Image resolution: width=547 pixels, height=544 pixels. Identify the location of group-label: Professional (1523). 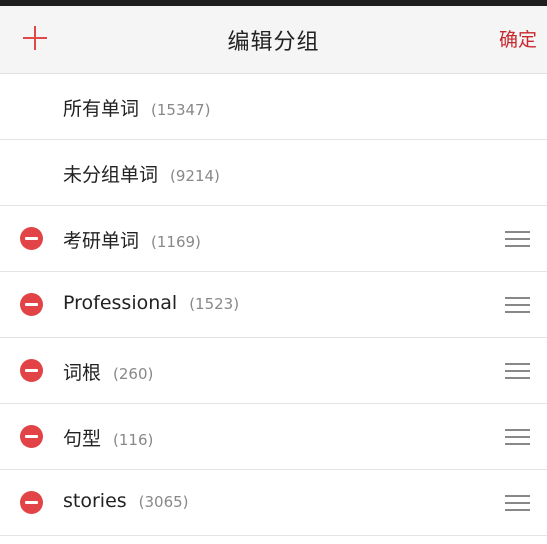
(151, 303).